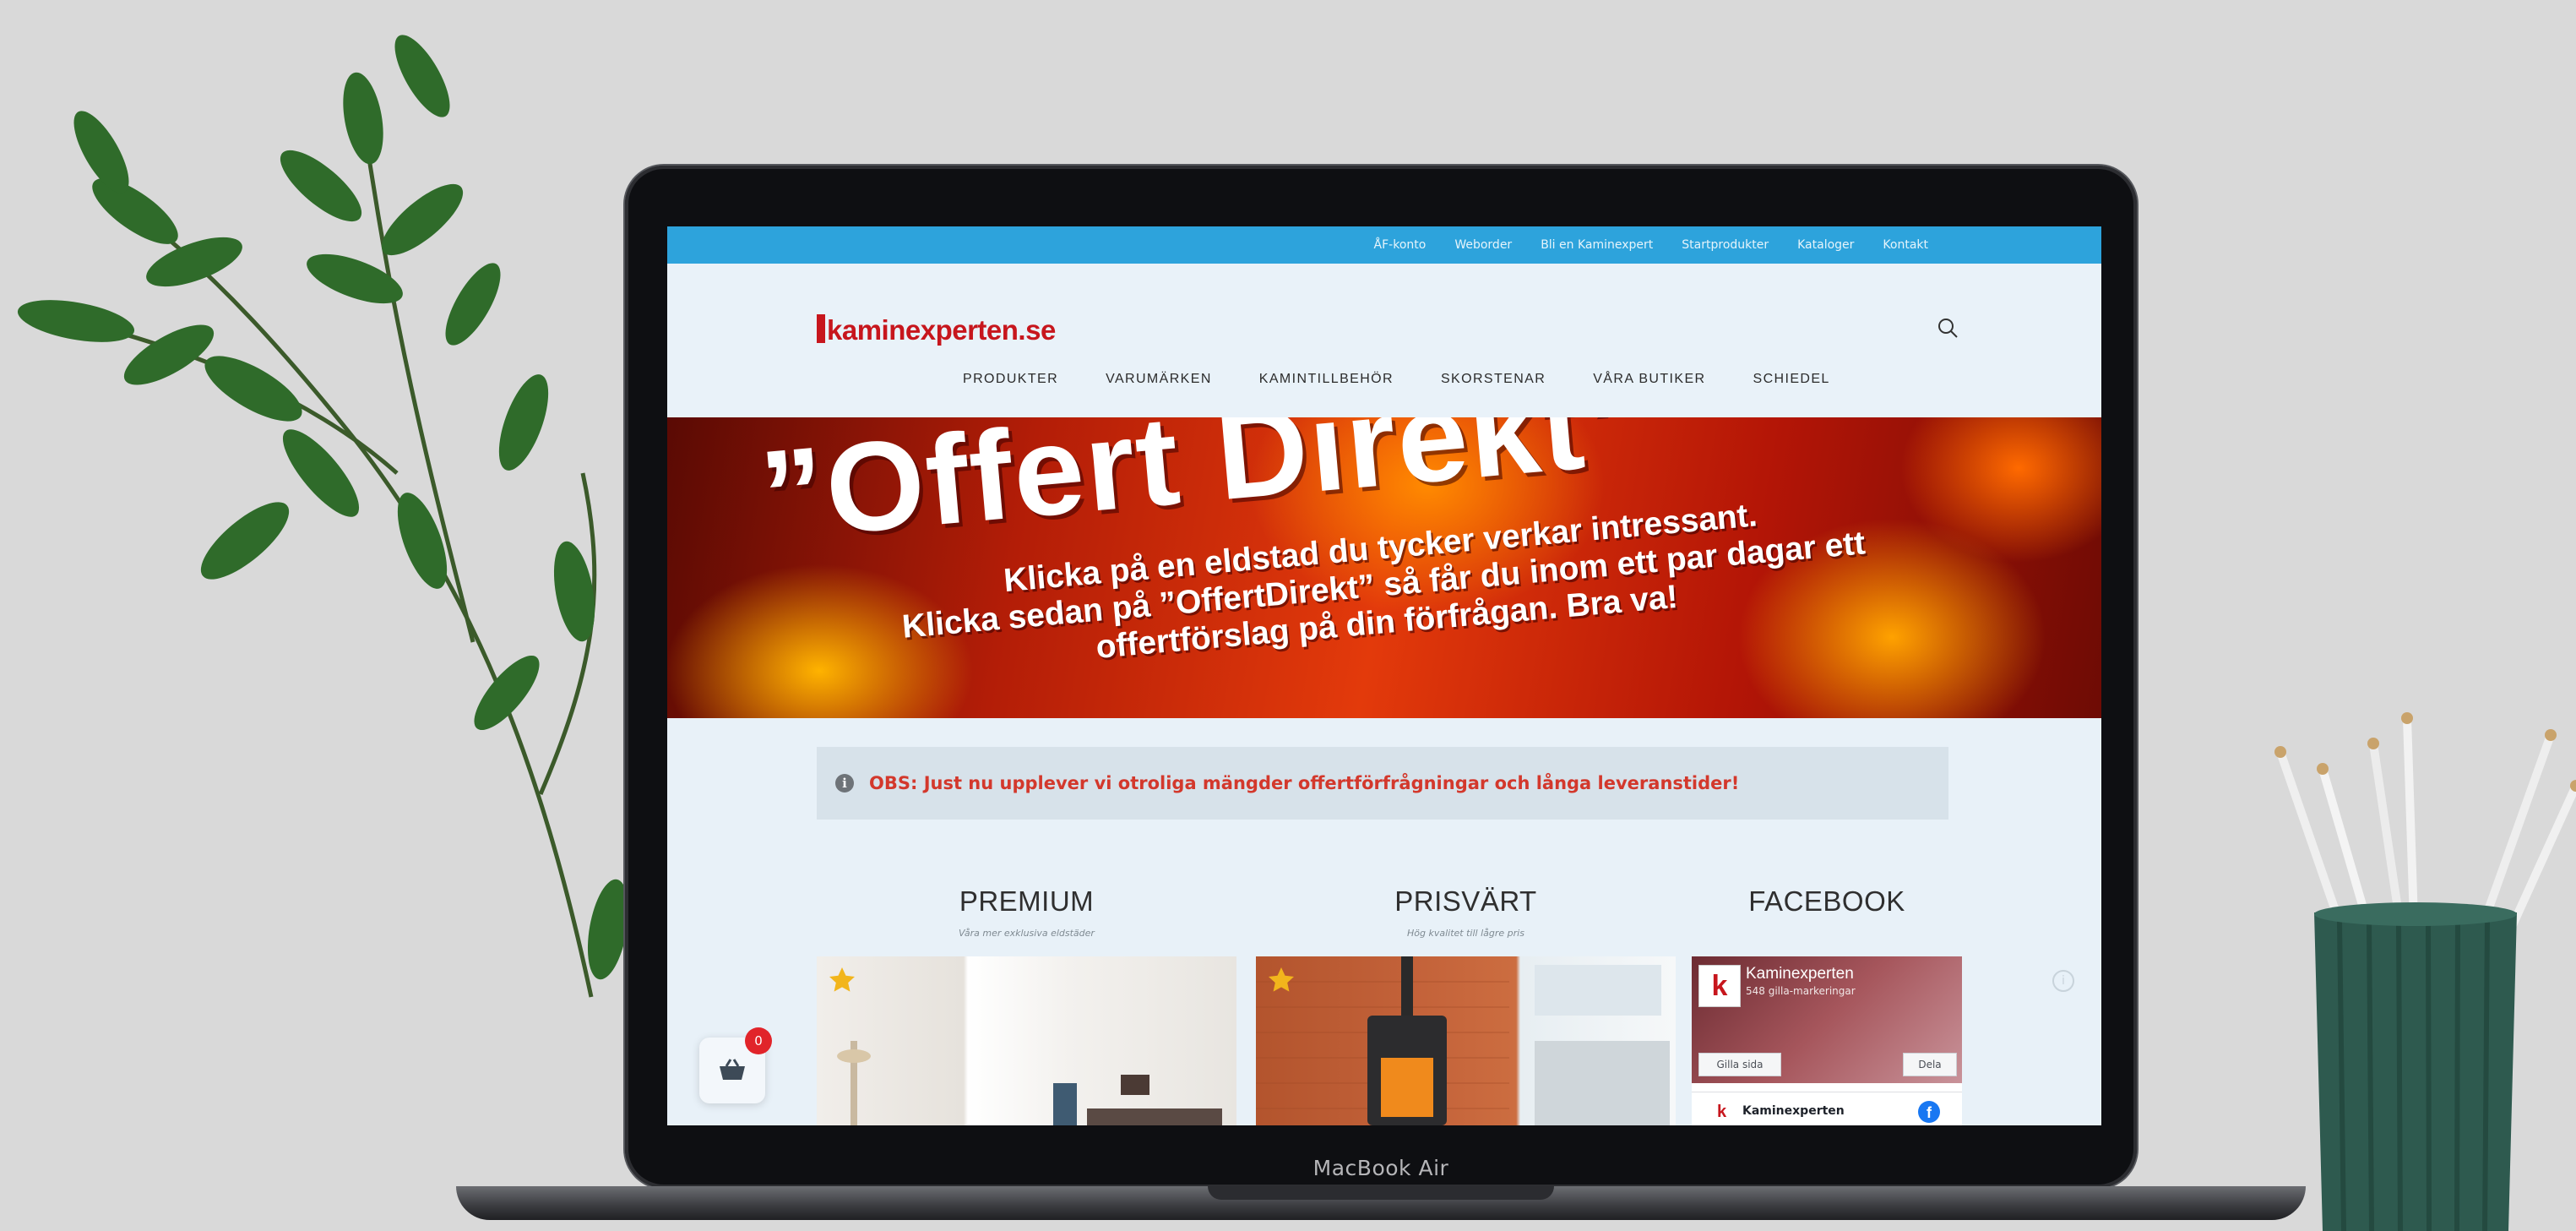 This screenshot has width=2576, height=1231. I want to click on utility-link-kontakt: Kontakt, so click(1905, 245).